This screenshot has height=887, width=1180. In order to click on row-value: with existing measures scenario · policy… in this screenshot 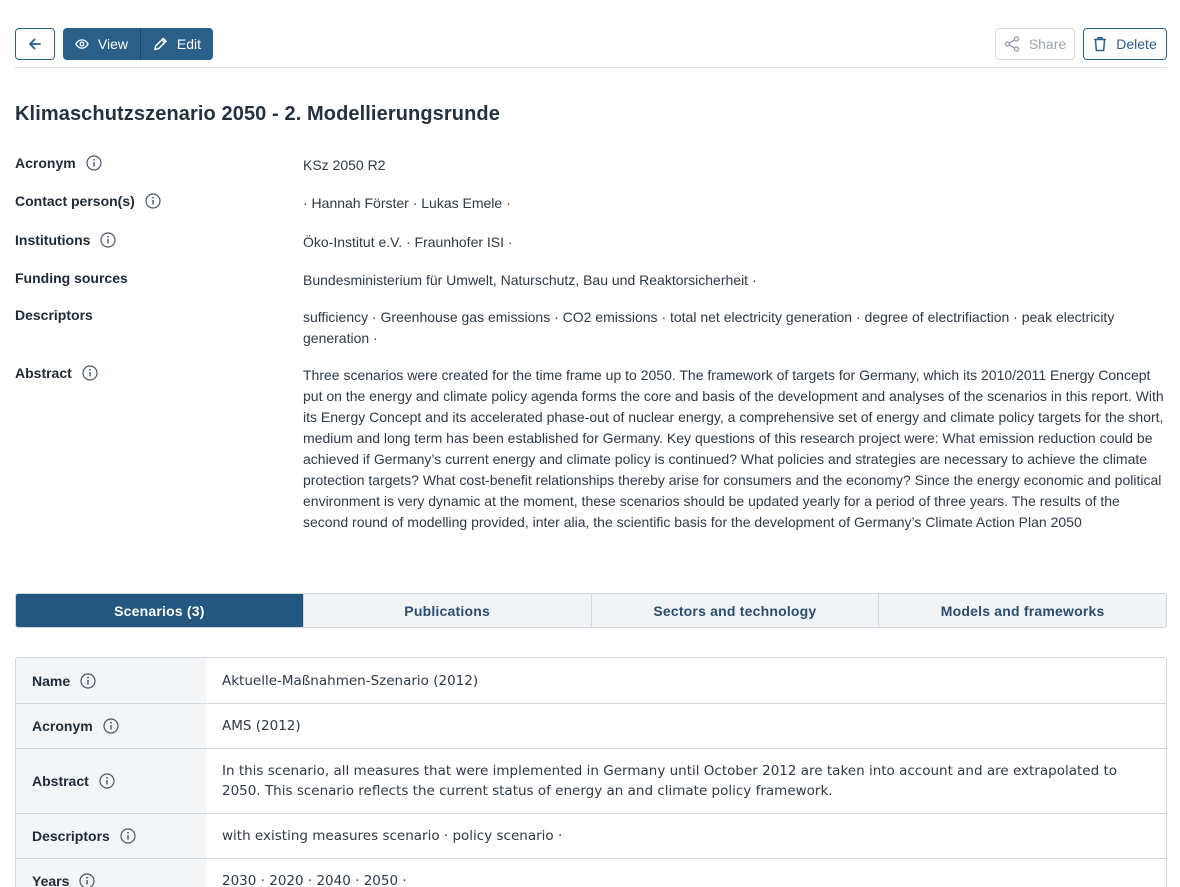, I will do `click(392, 836)`.